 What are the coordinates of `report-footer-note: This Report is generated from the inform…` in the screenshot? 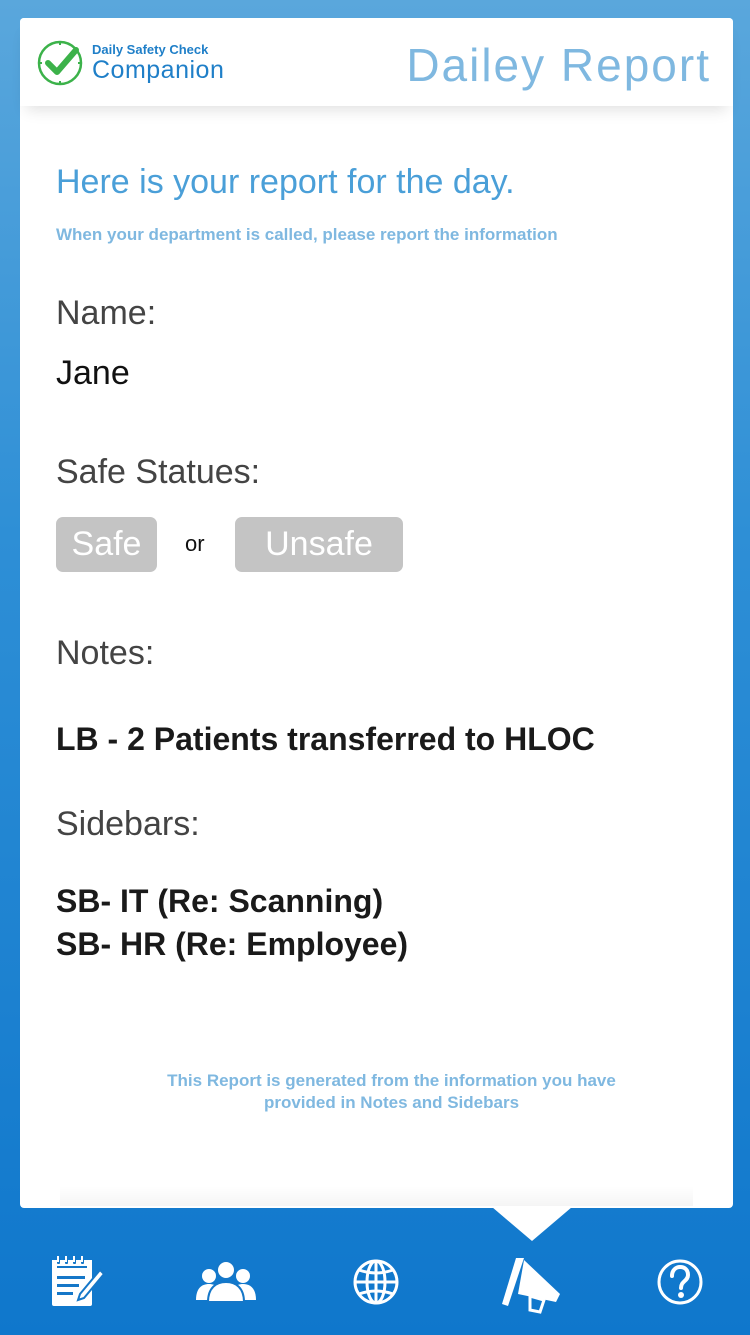 It's located at (385, 1092).